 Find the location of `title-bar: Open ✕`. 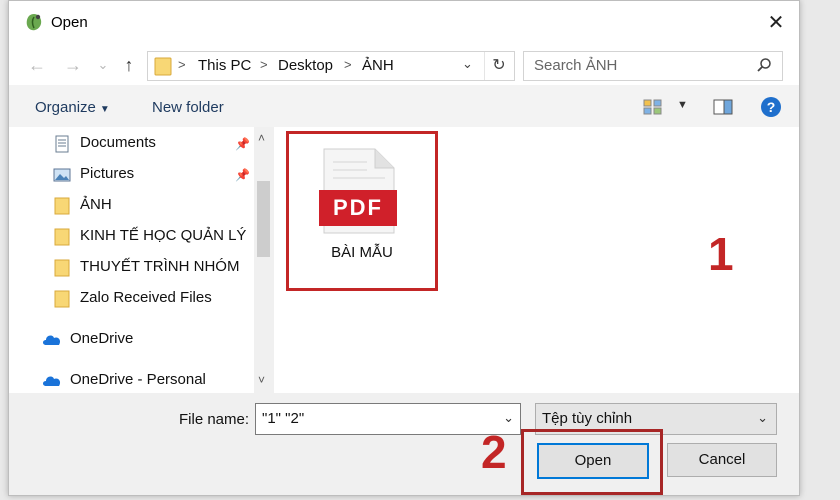

title-bar: Open ✕ is located at coordinates (404, 23).